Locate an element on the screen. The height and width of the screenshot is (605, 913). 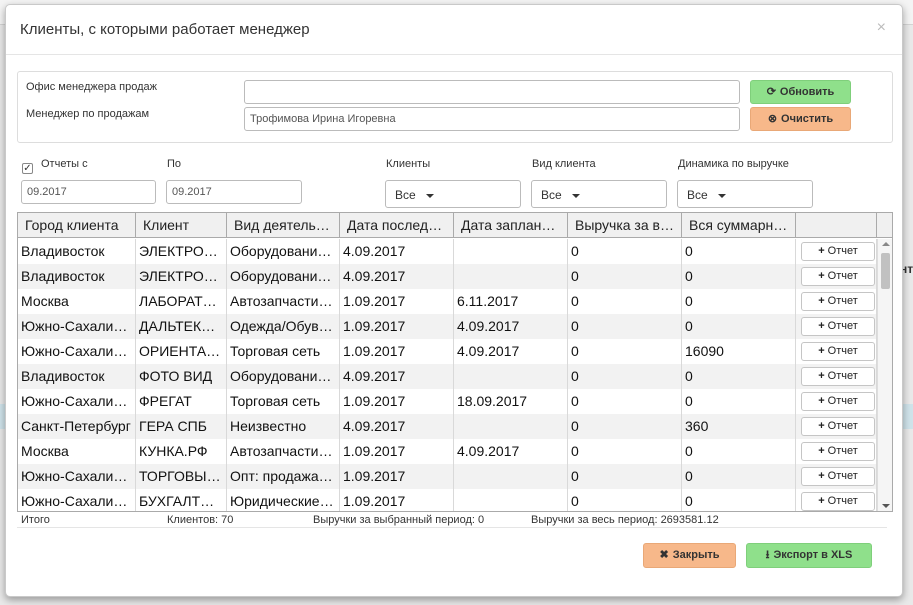
date-from-field: 09.2017 is located at coordinates (88, 192).